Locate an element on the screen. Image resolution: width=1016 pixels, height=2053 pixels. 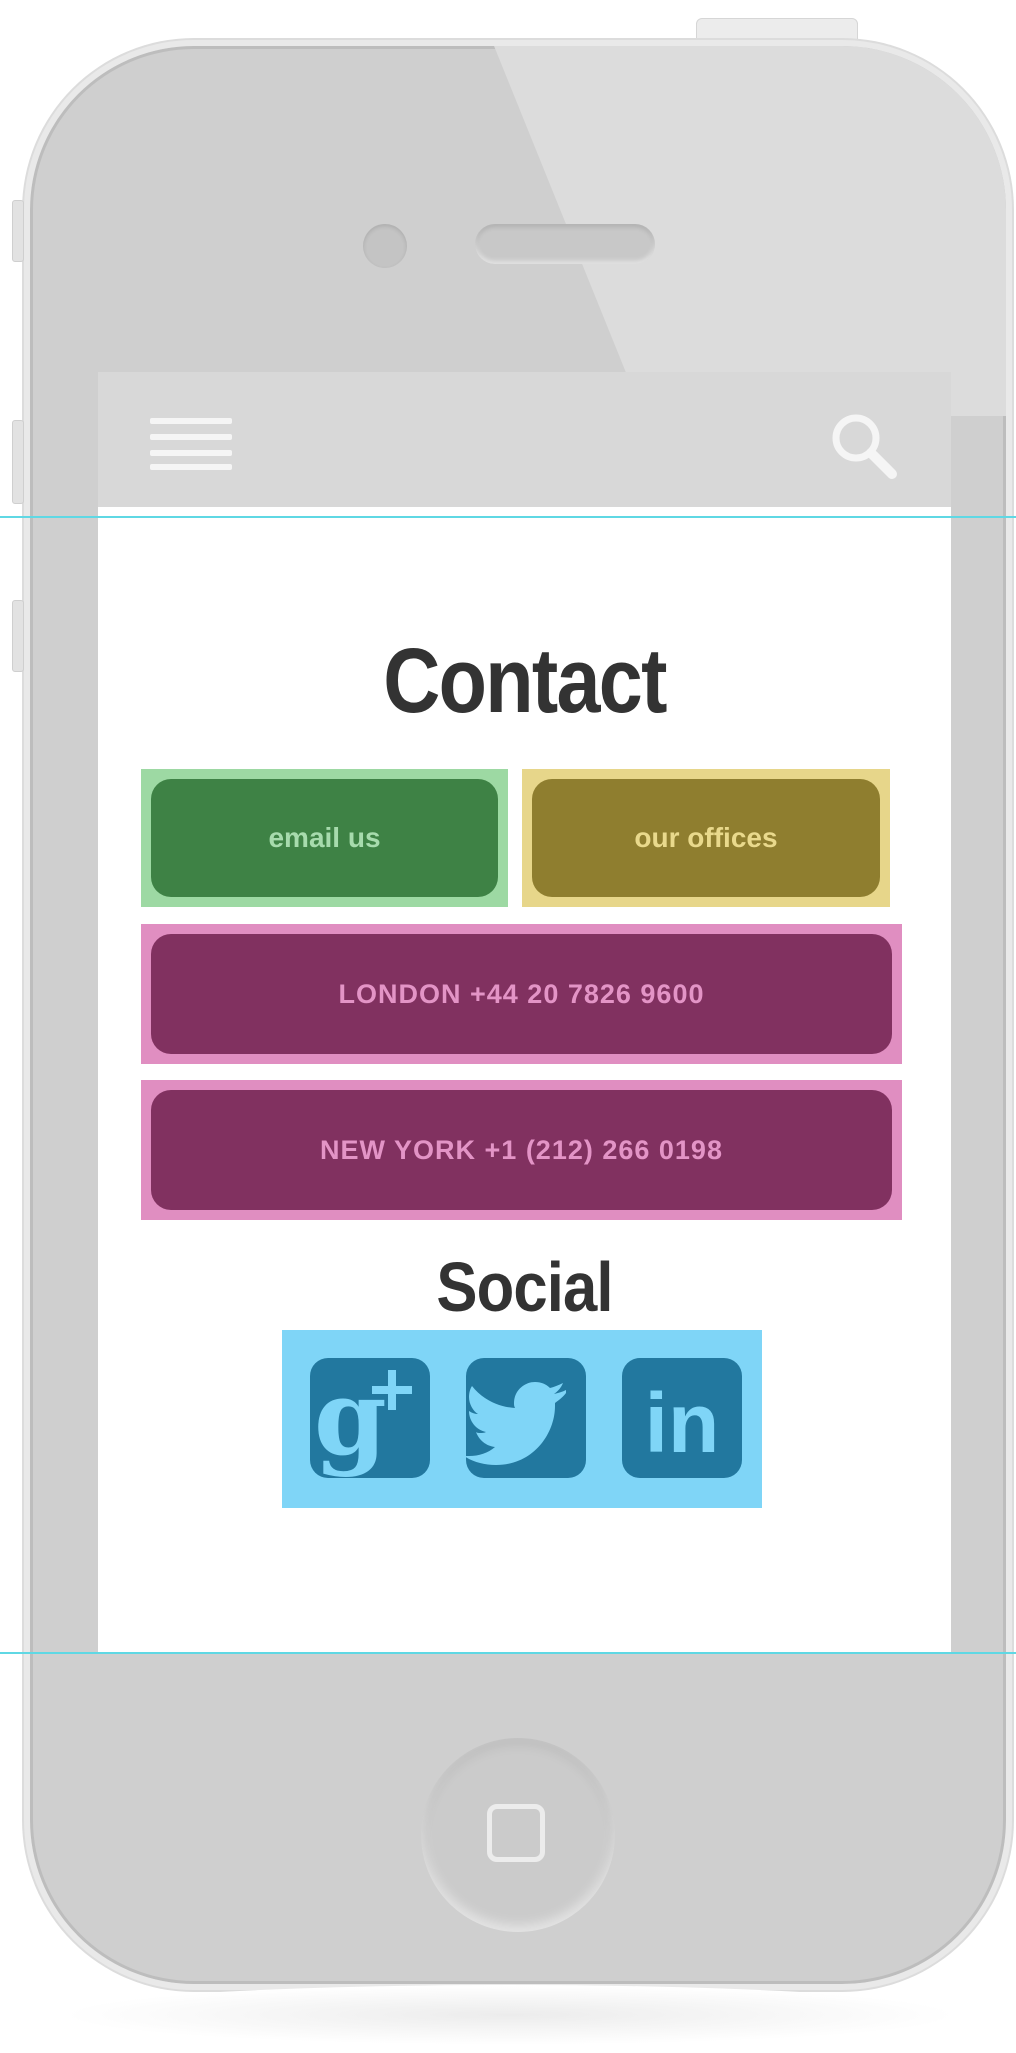
london-phone-container: LONDON +44 20 7826 9600 is located at coordinates (521, 994).